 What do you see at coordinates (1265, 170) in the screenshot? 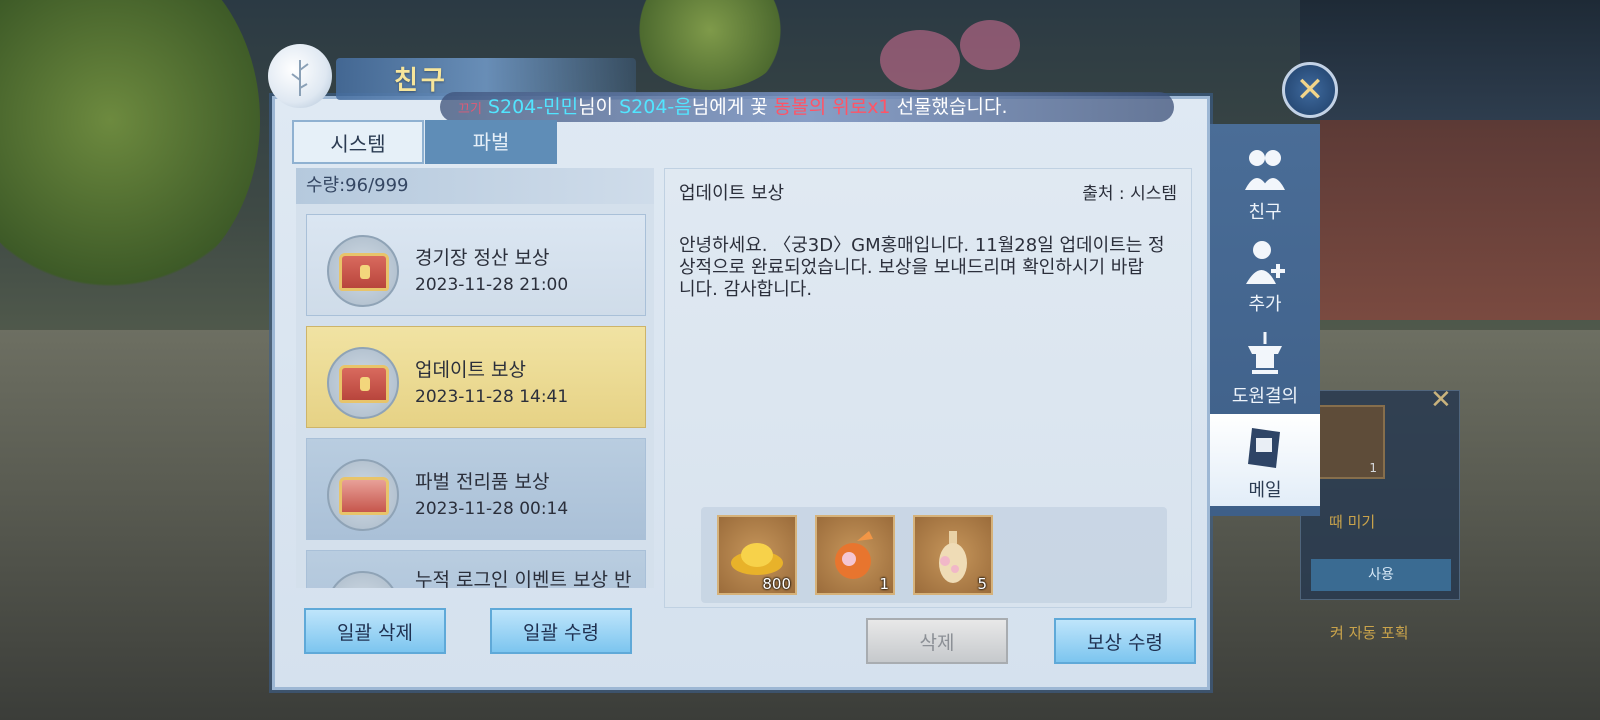
I see `friends-icon` at bounding box center [1265, 170].